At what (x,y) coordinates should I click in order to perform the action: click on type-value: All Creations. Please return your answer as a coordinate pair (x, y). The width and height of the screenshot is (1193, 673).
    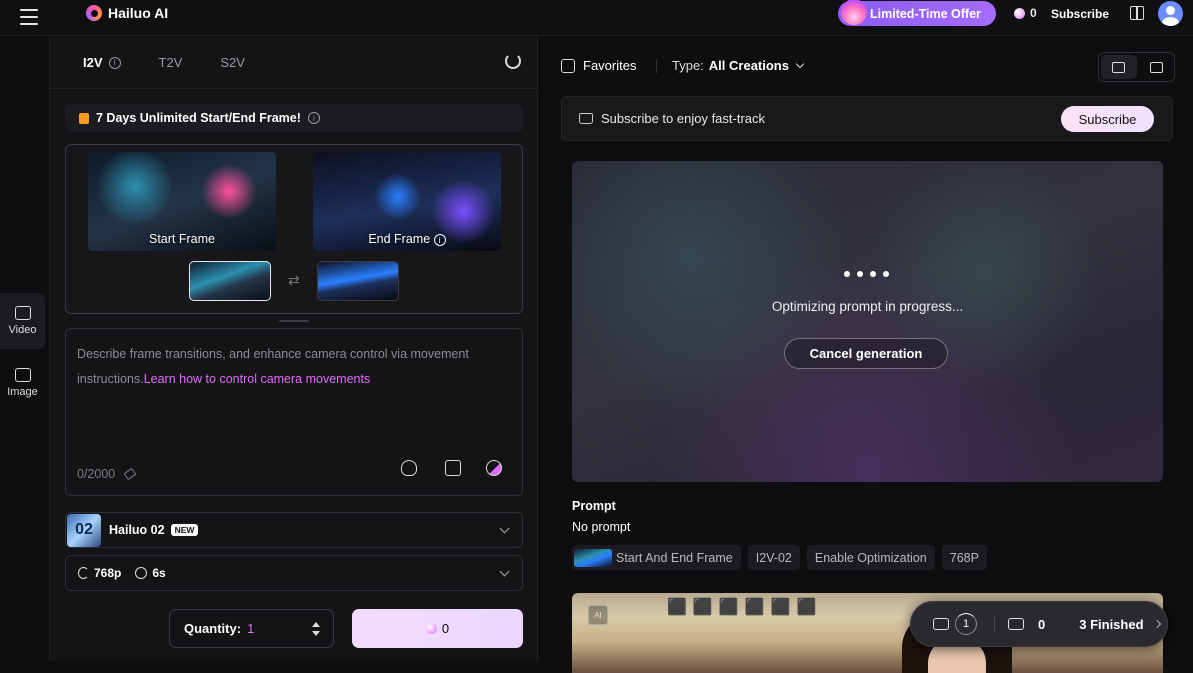
    Looking at the image, I should click on (748, 65).